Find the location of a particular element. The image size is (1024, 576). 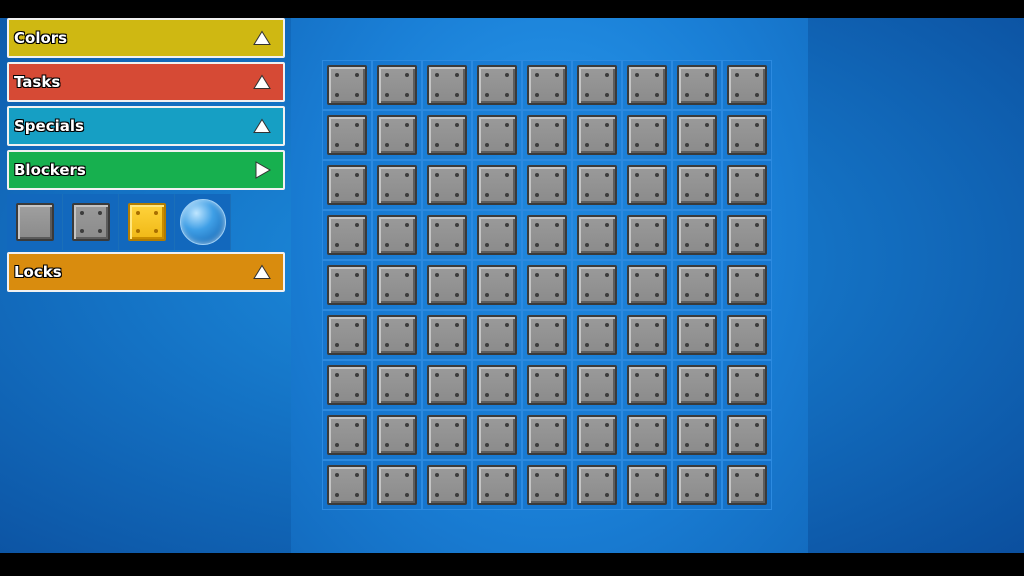

blocker-plain-block is located at coordinates (35, 222).